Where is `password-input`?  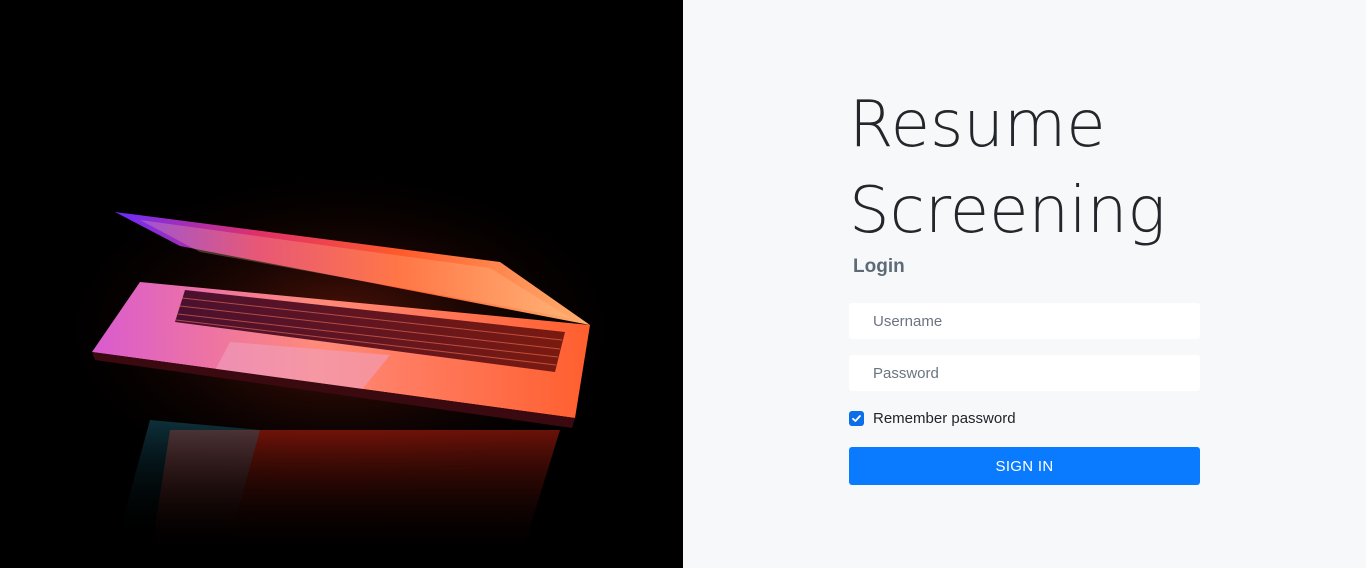 password-input is located at coordinates (1024, 373).